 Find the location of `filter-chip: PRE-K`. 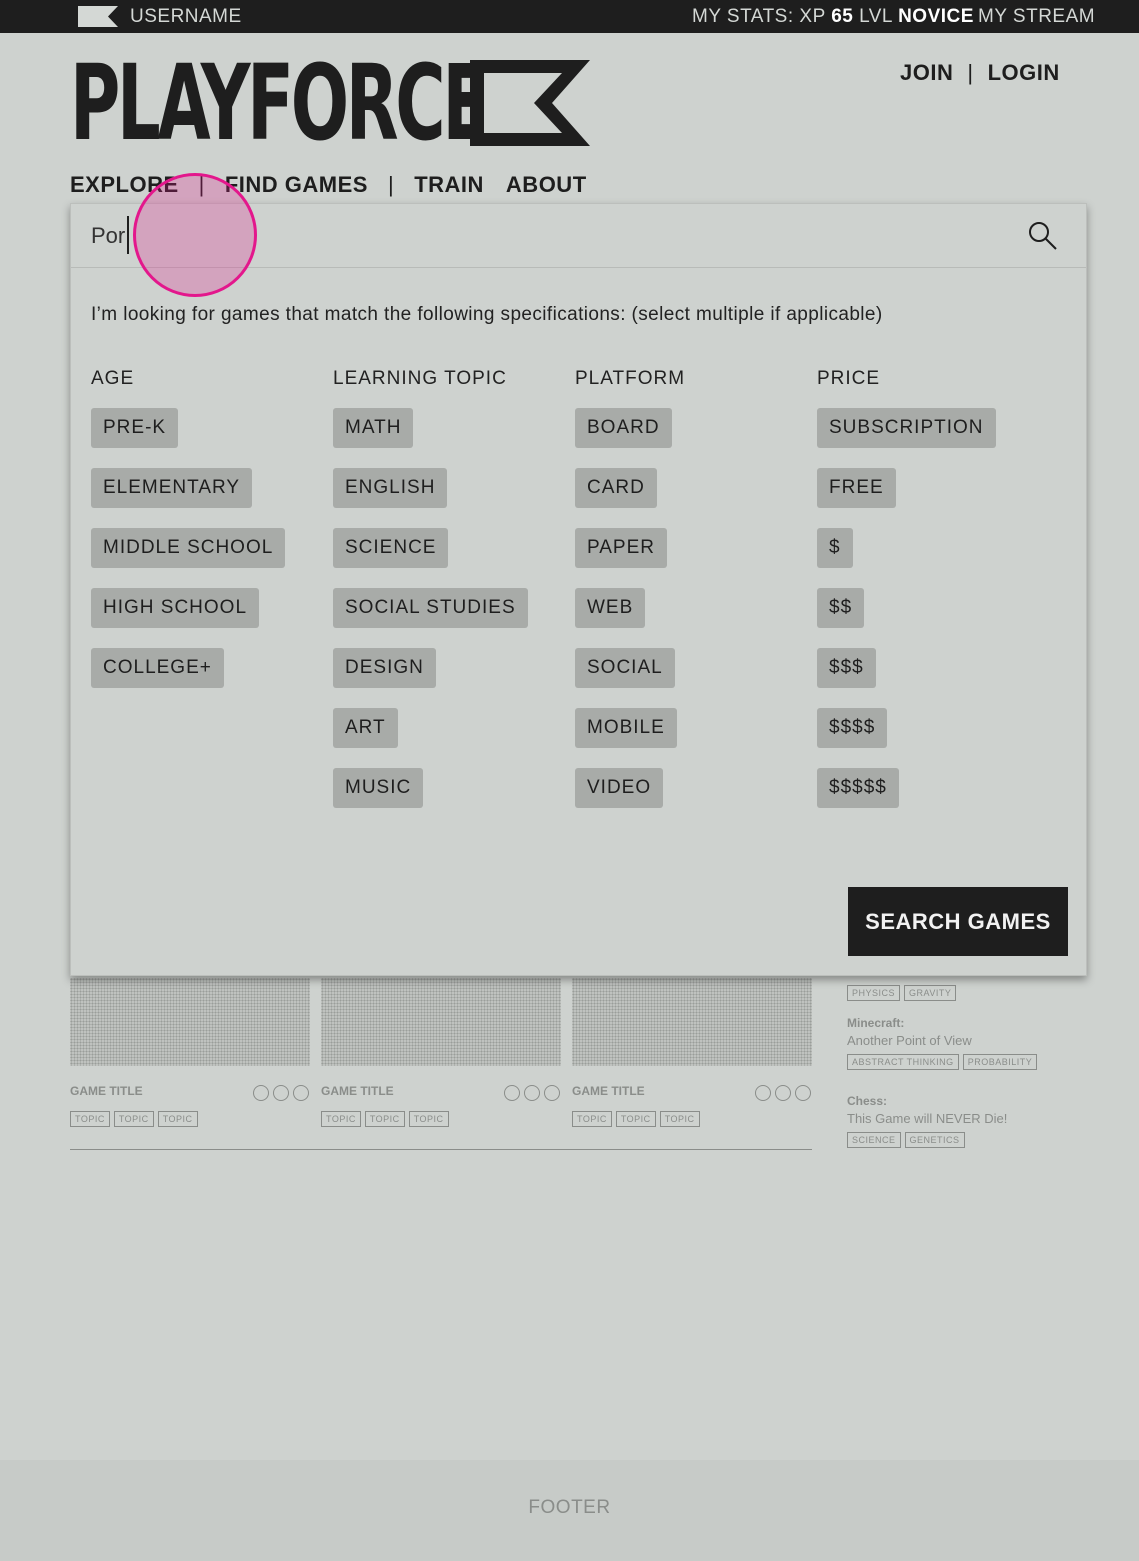

filter-chip: PRE-K is located at coordinates (135, 428).